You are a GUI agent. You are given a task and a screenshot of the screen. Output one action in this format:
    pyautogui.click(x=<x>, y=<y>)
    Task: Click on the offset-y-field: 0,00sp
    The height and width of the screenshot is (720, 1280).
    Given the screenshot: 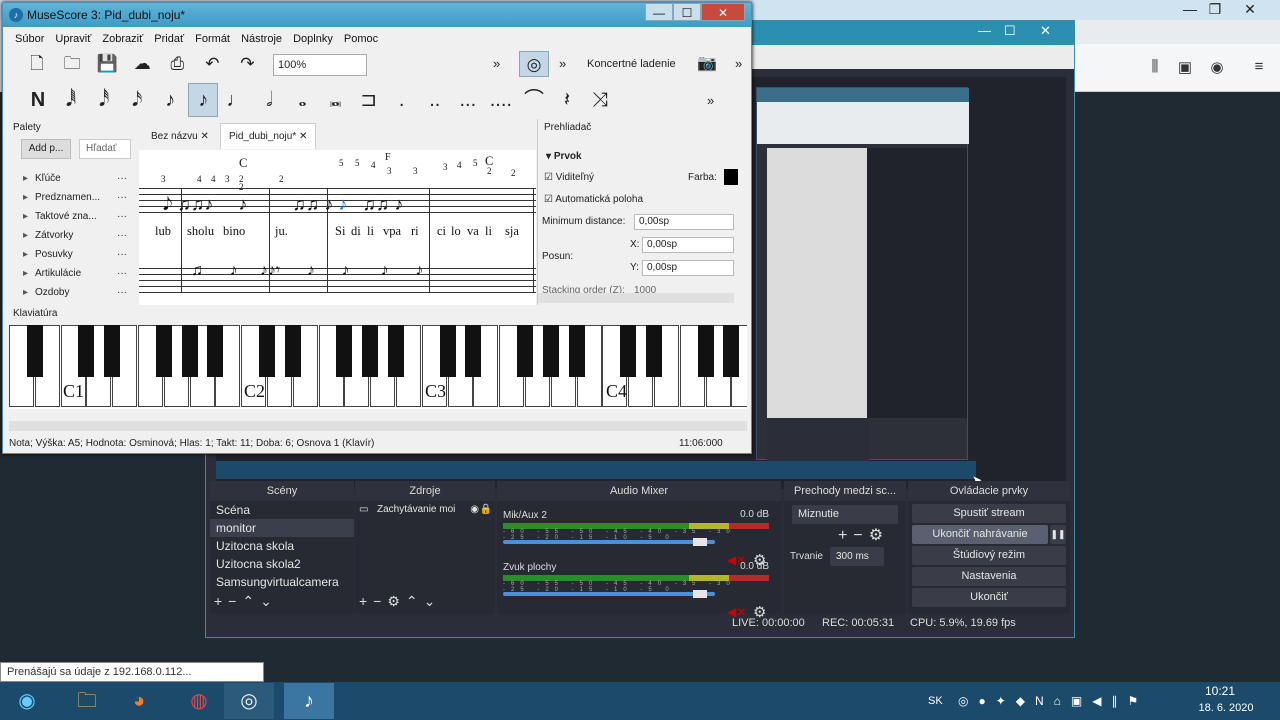 What is the action you would take?
    pyautogui.click(x=688, y=268)
    